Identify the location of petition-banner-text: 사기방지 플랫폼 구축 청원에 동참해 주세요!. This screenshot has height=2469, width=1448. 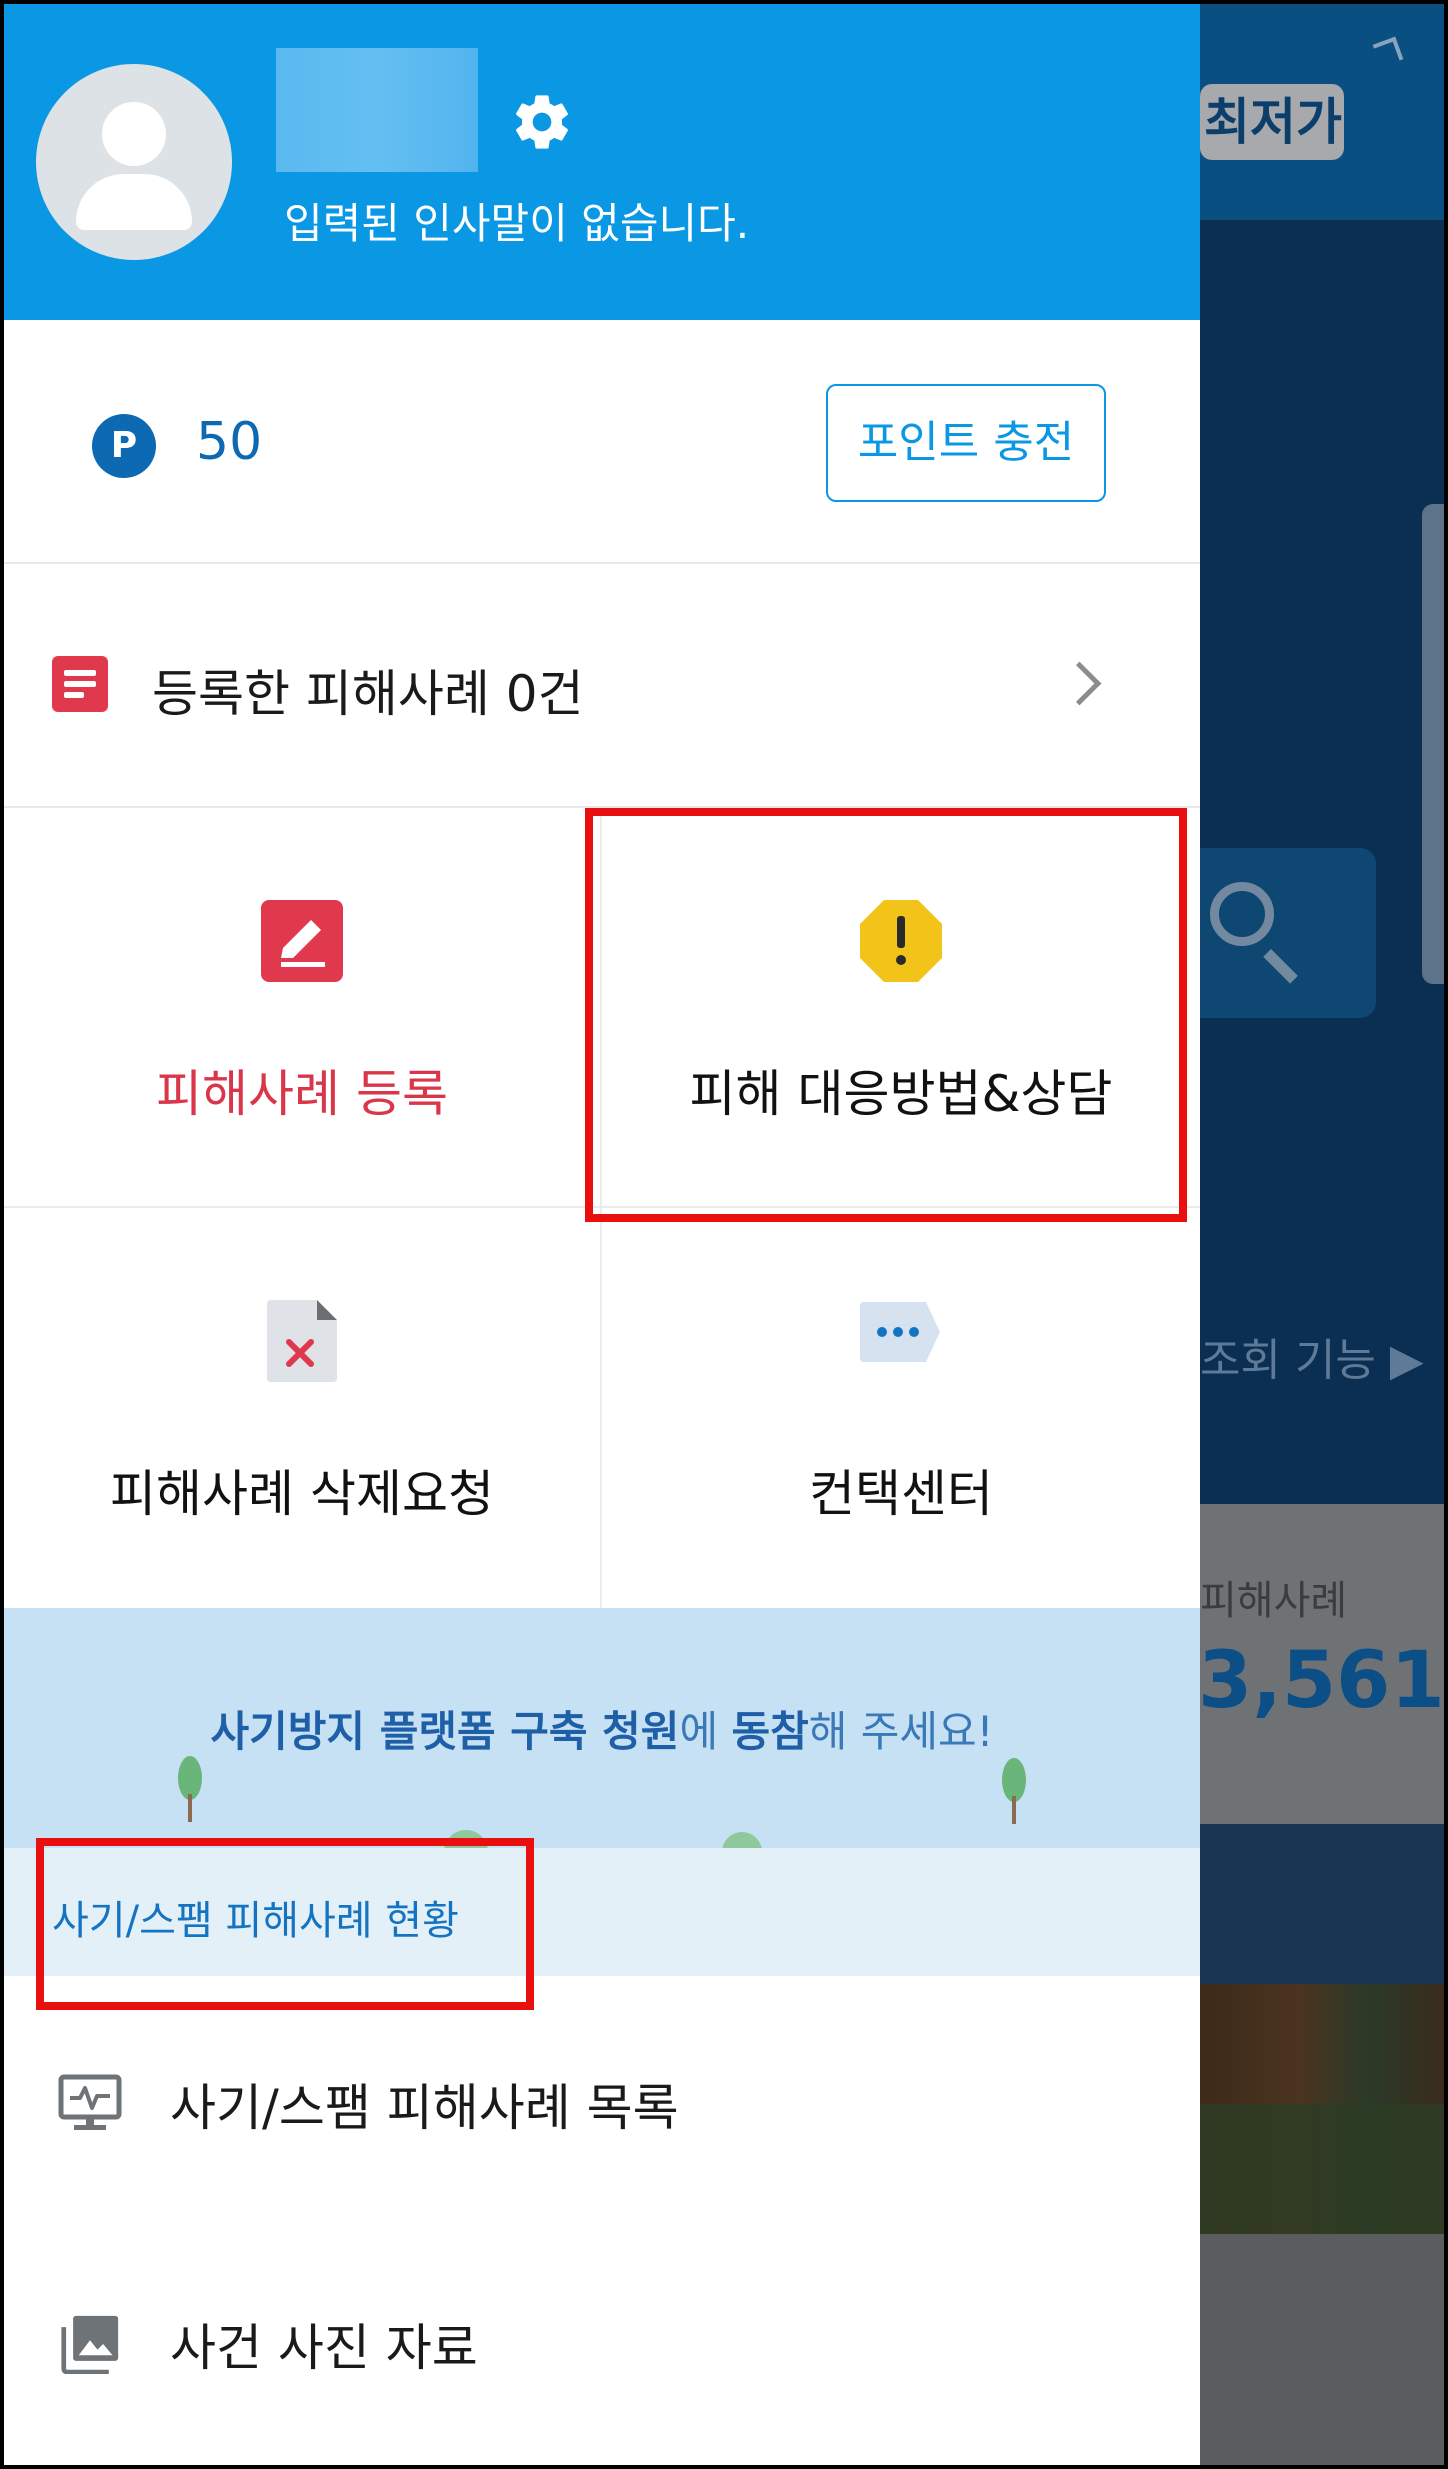
(602, 1728).